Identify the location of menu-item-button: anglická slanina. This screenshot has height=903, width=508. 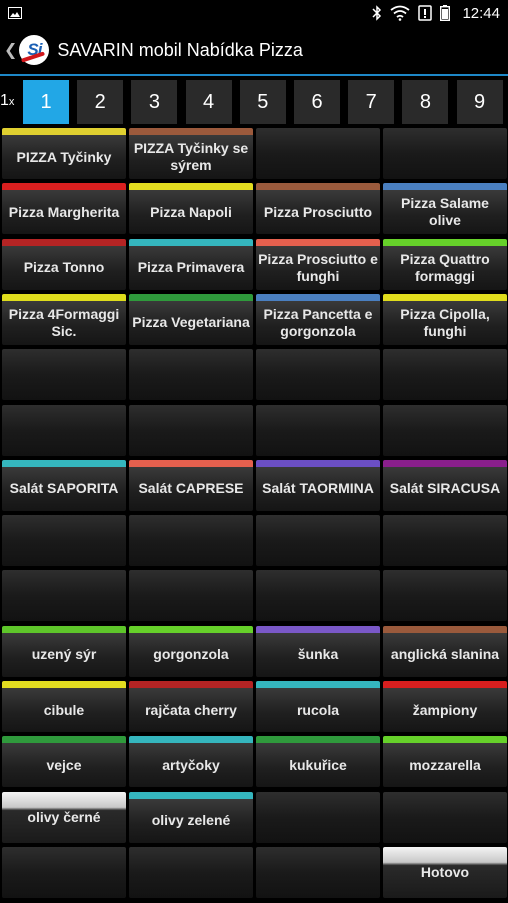
(445, 651).